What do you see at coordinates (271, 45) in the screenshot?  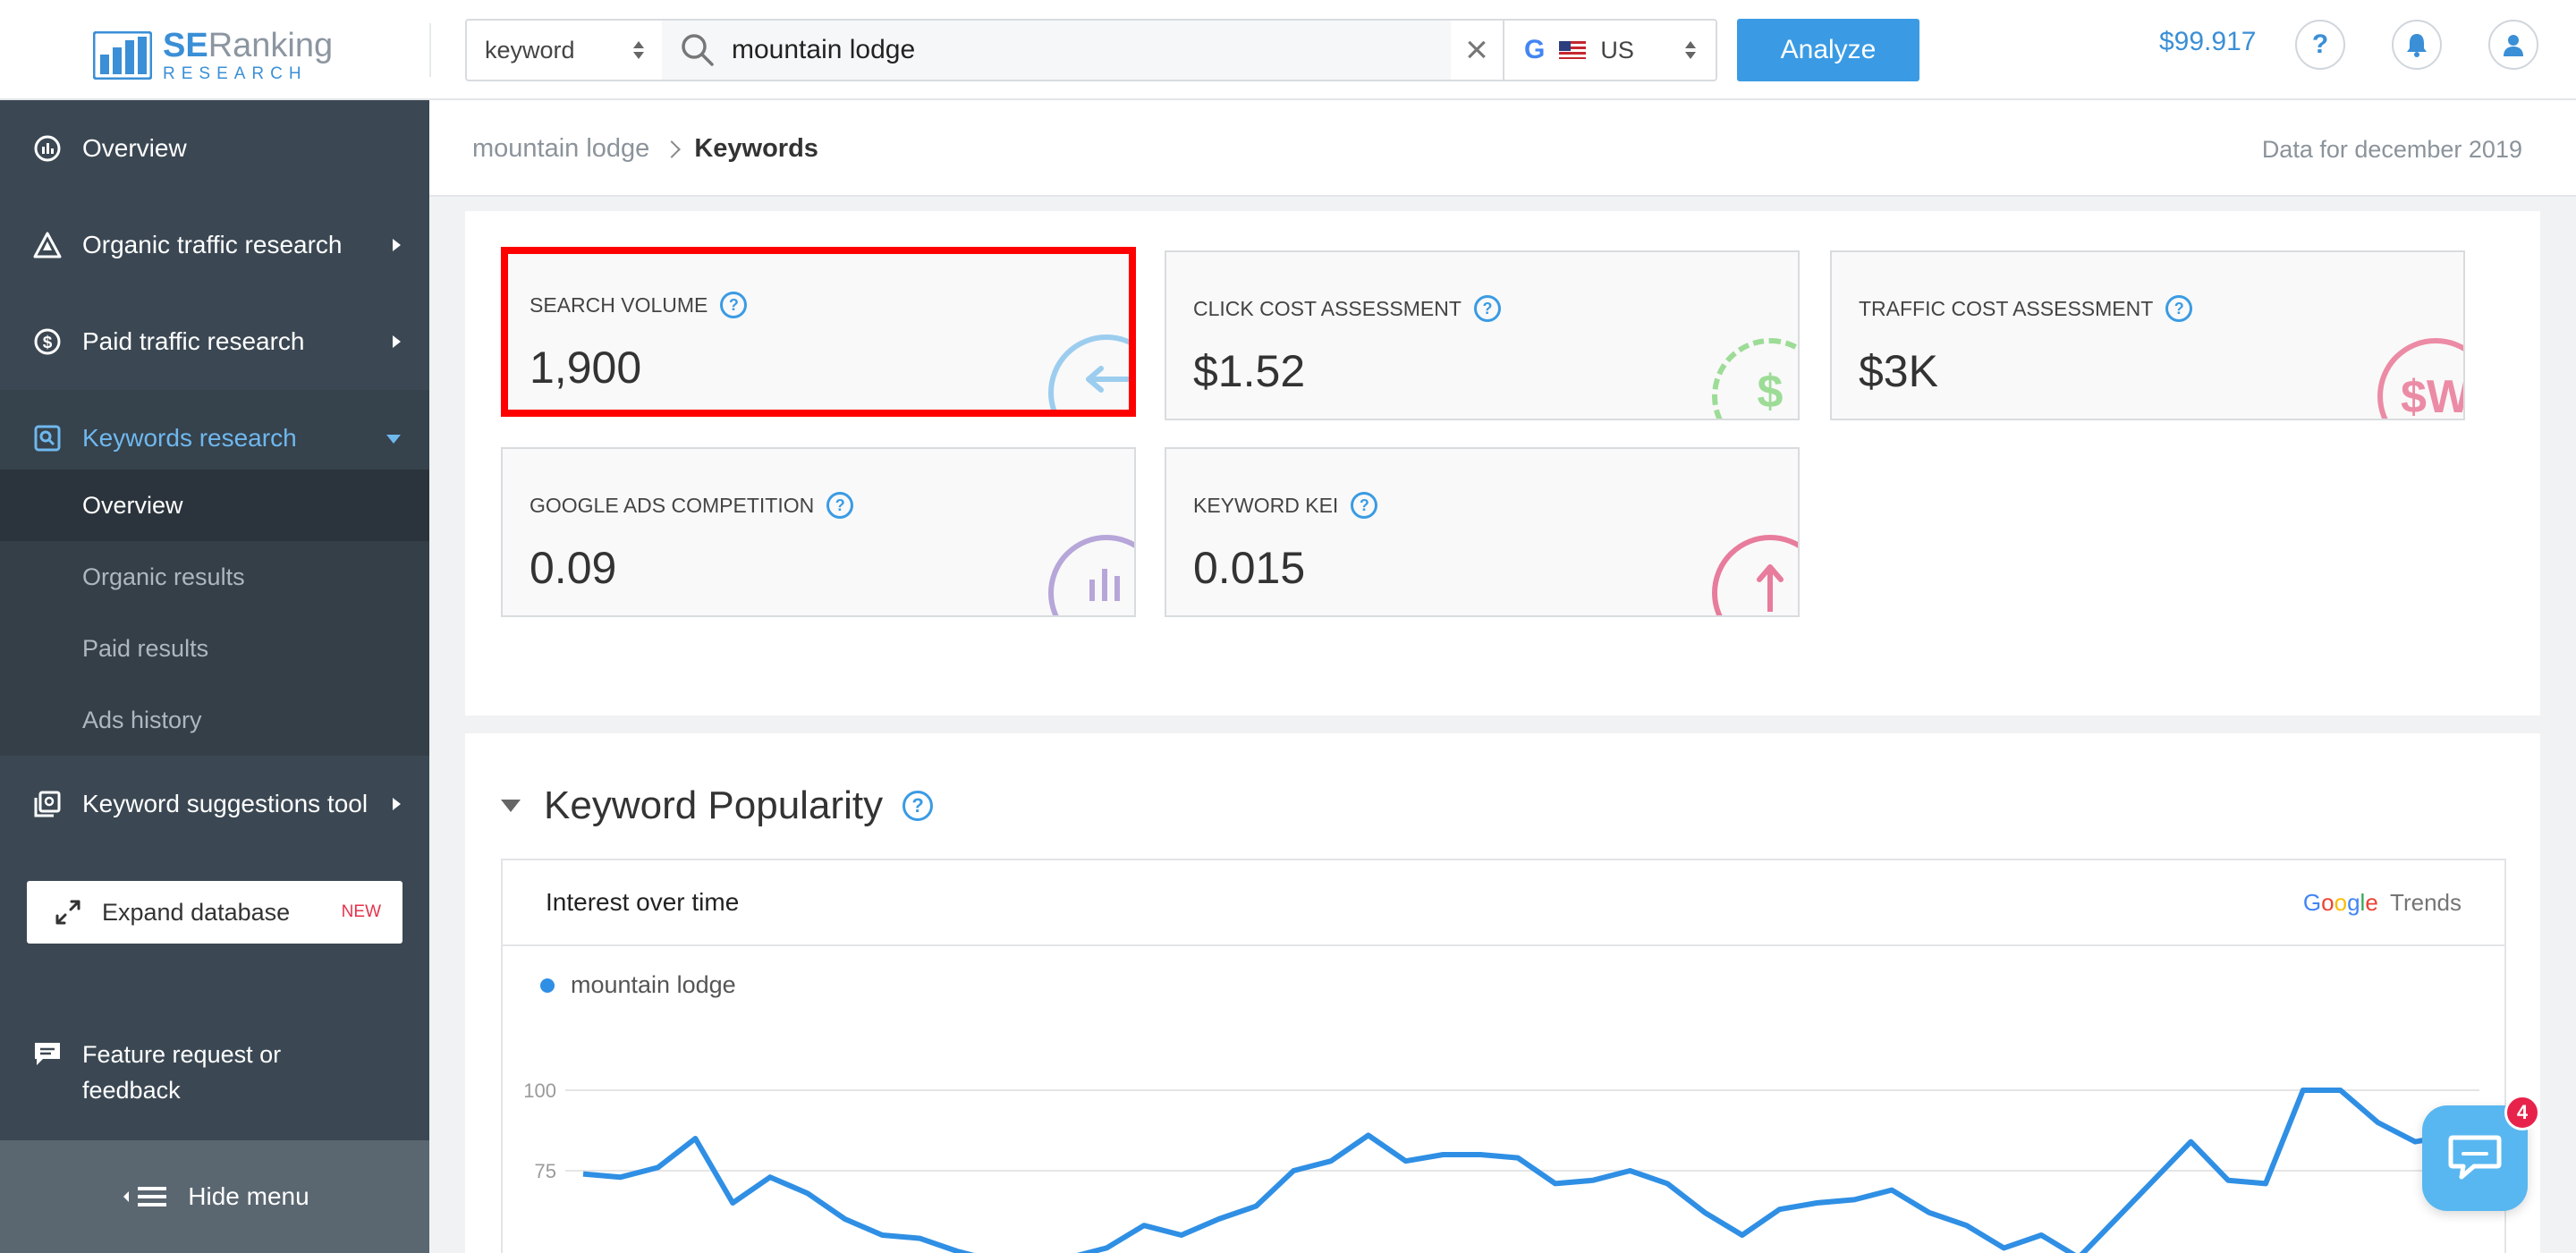 I see `logo-brand-rest: Ranking` at bounding box center [271, 45].